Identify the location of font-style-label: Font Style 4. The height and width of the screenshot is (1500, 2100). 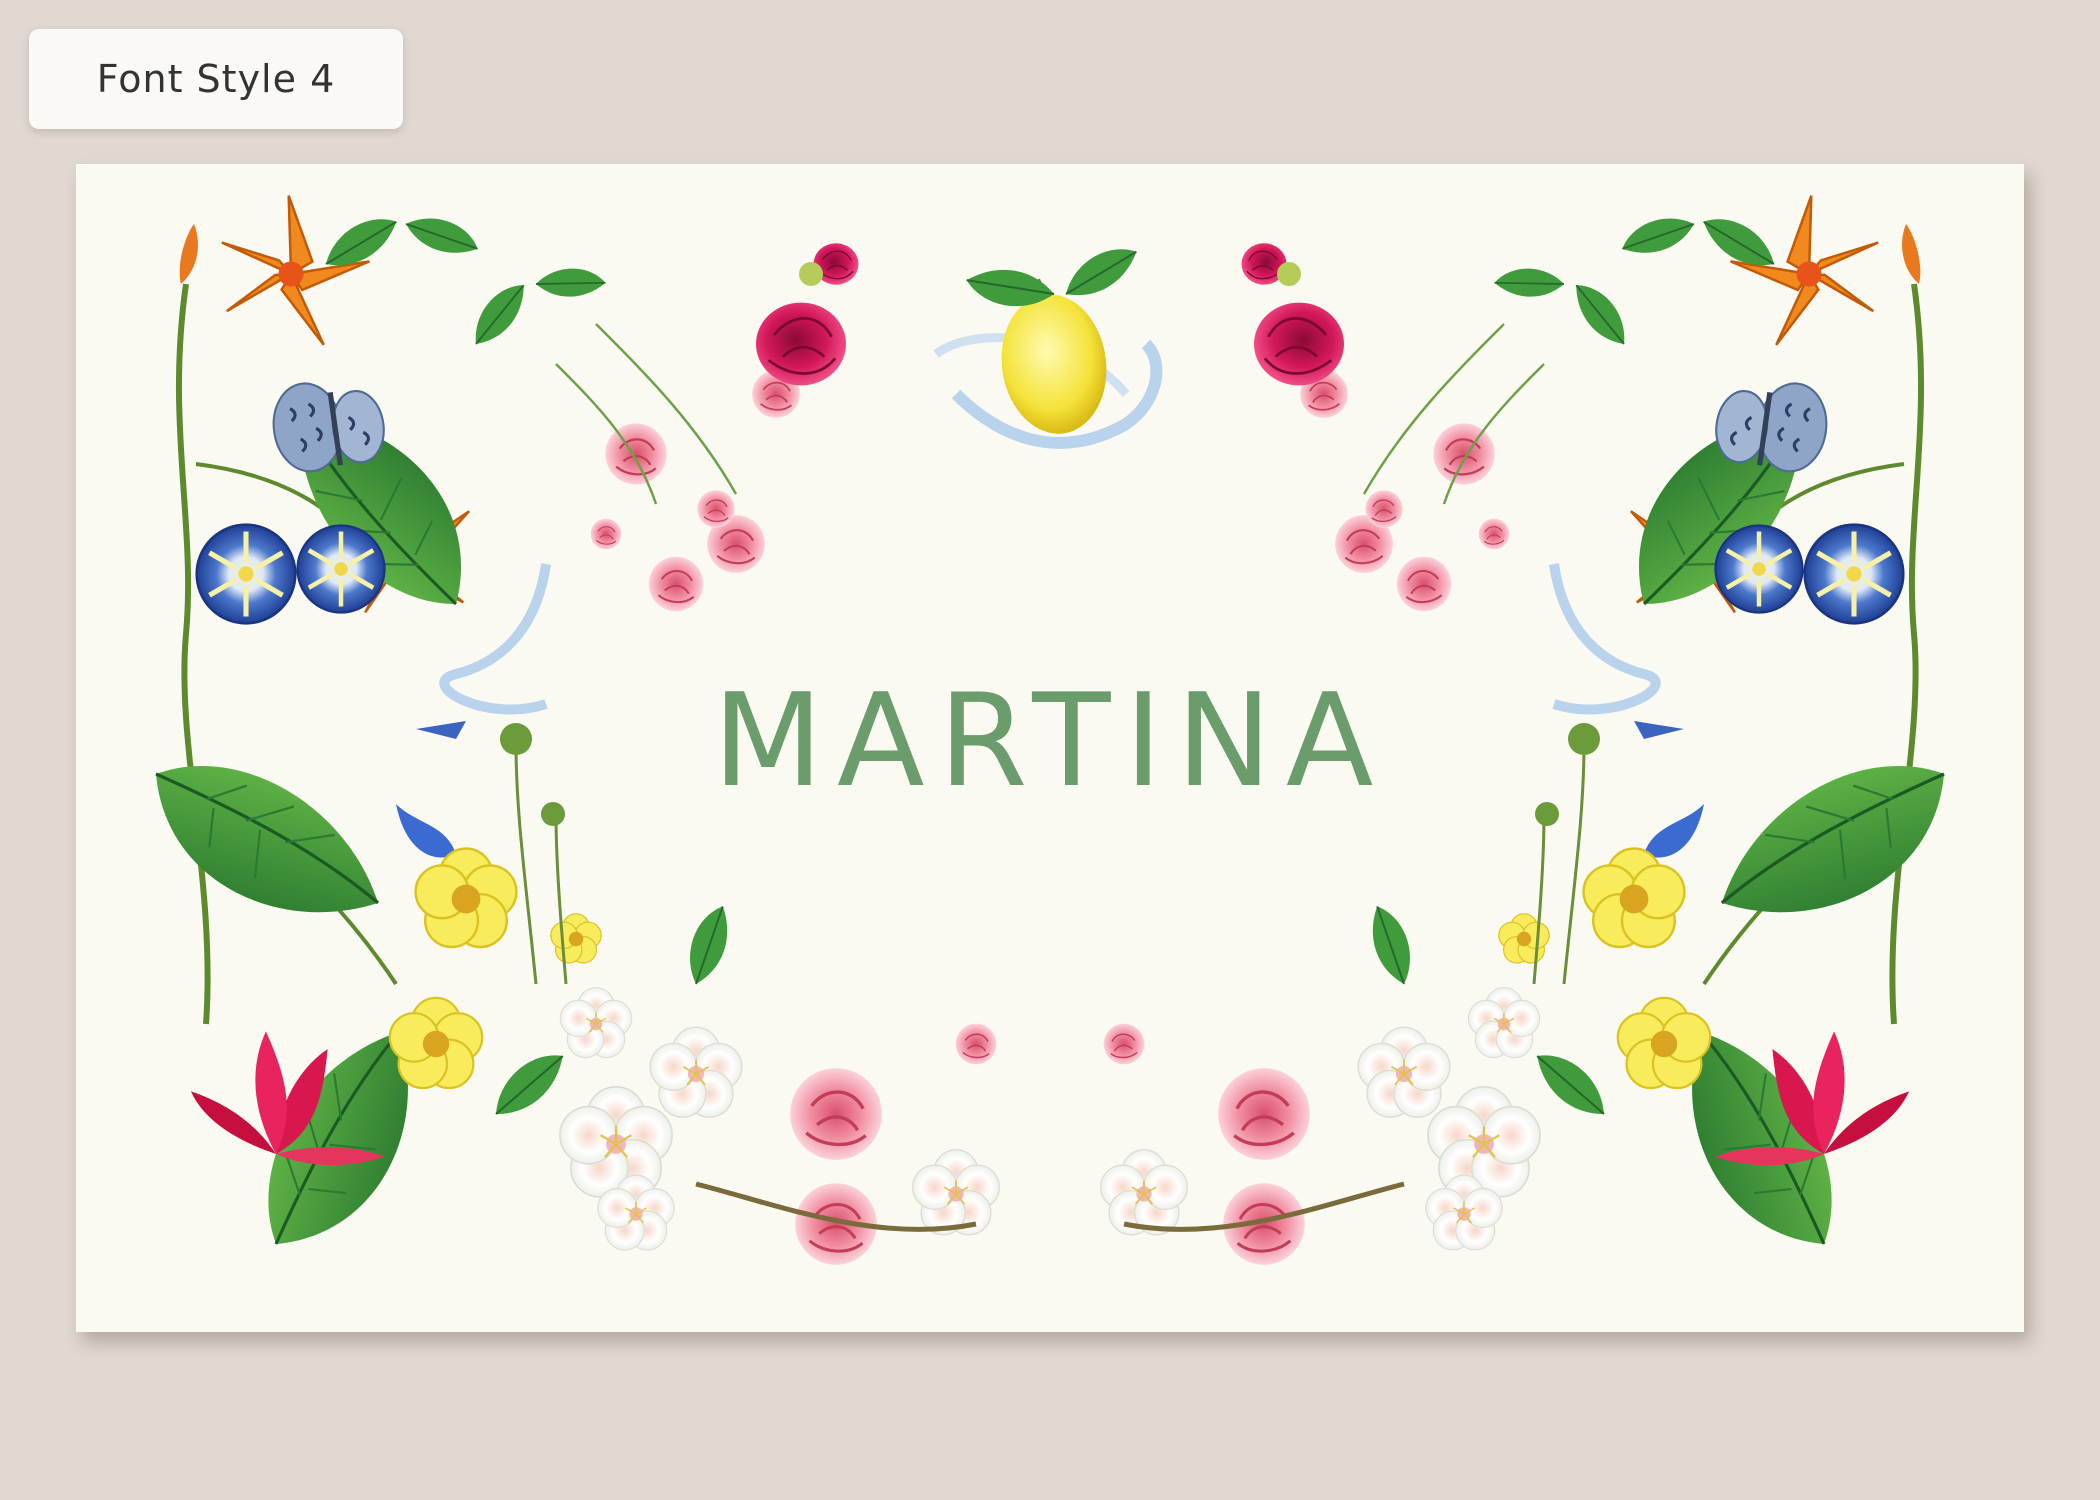
(216, 79).